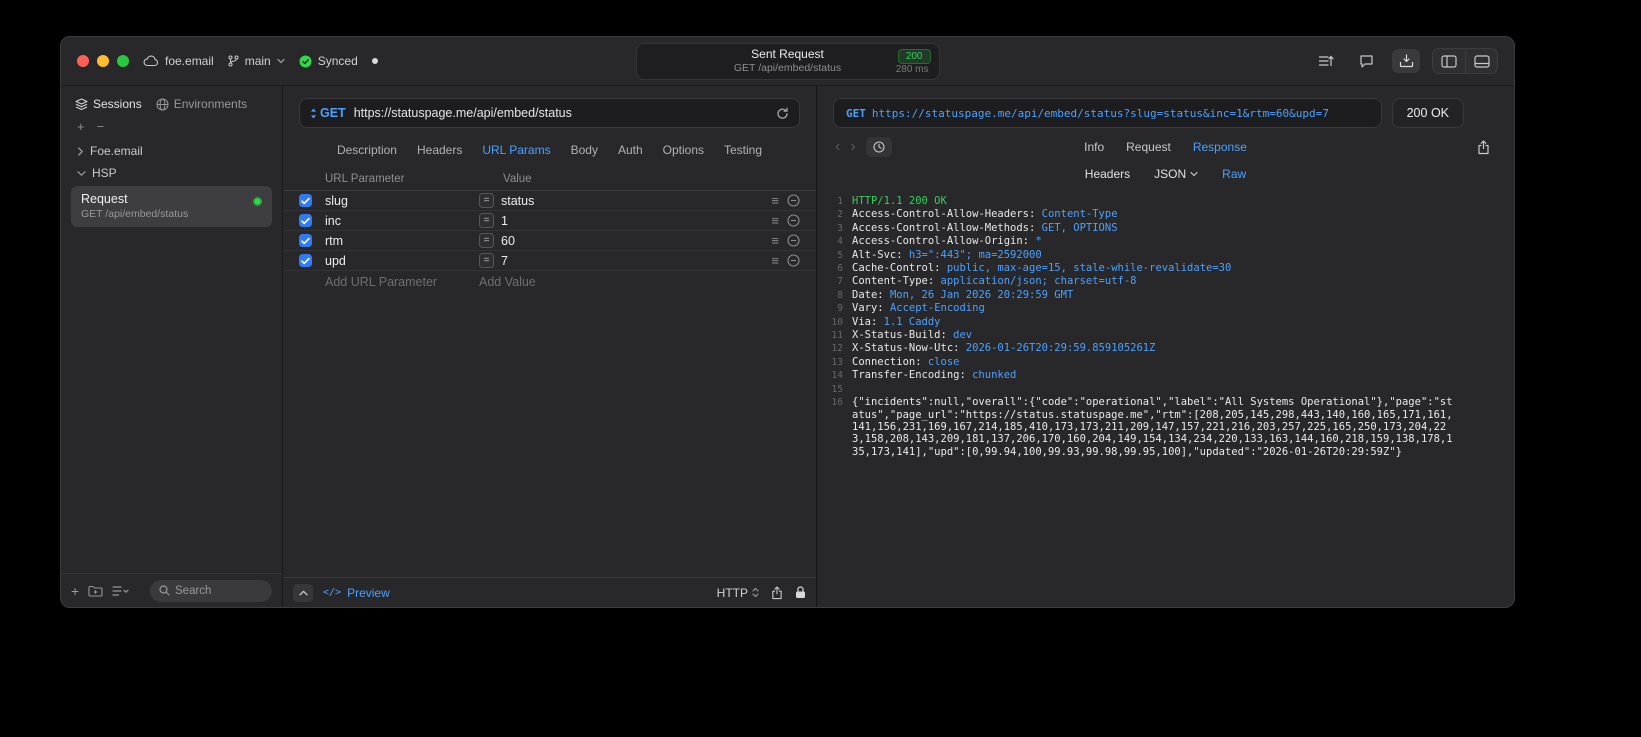  What do you see at coordinates (1176, 174) in the screenshot?
I see `subtab-json: JSON` at bounding box center [1176, 174].